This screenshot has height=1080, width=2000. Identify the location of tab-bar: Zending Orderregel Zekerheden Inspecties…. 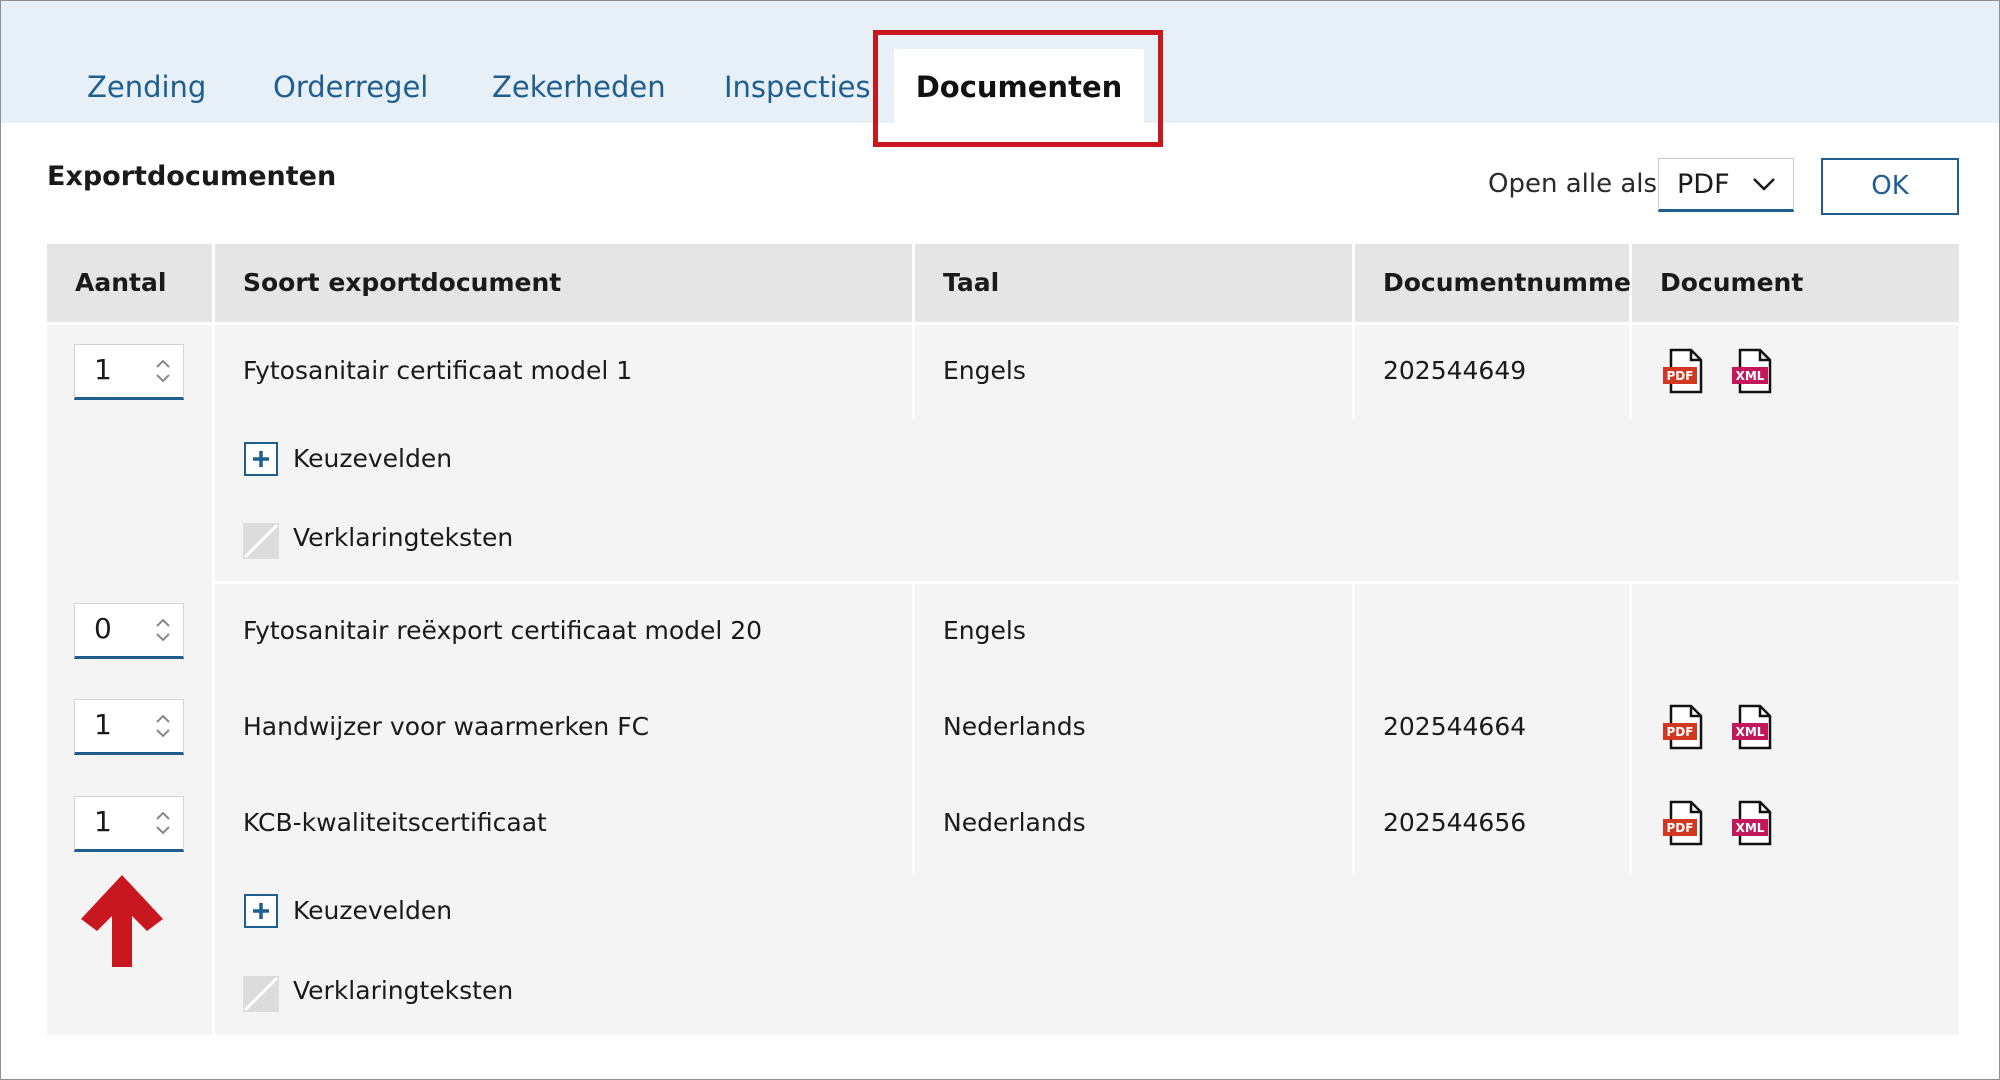
(1000, 62).